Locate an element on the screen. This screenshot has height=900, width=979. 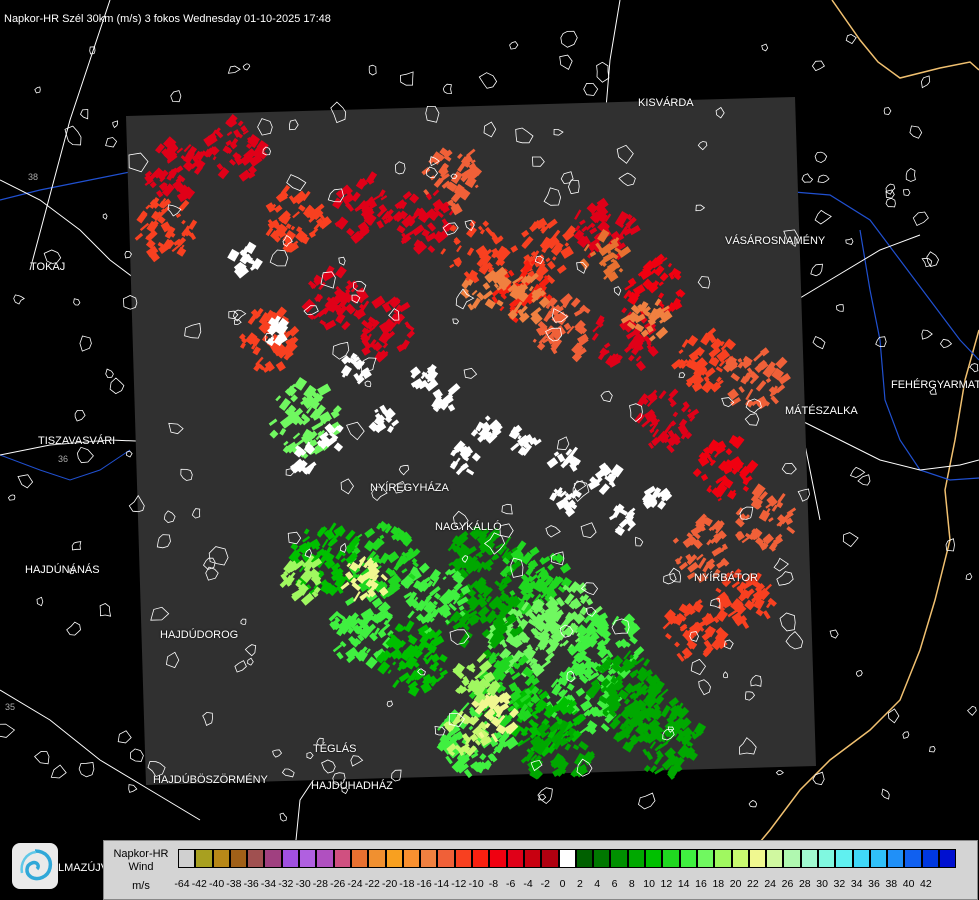
city-label: TÉGLÁS is located at coordinates (335, 749).